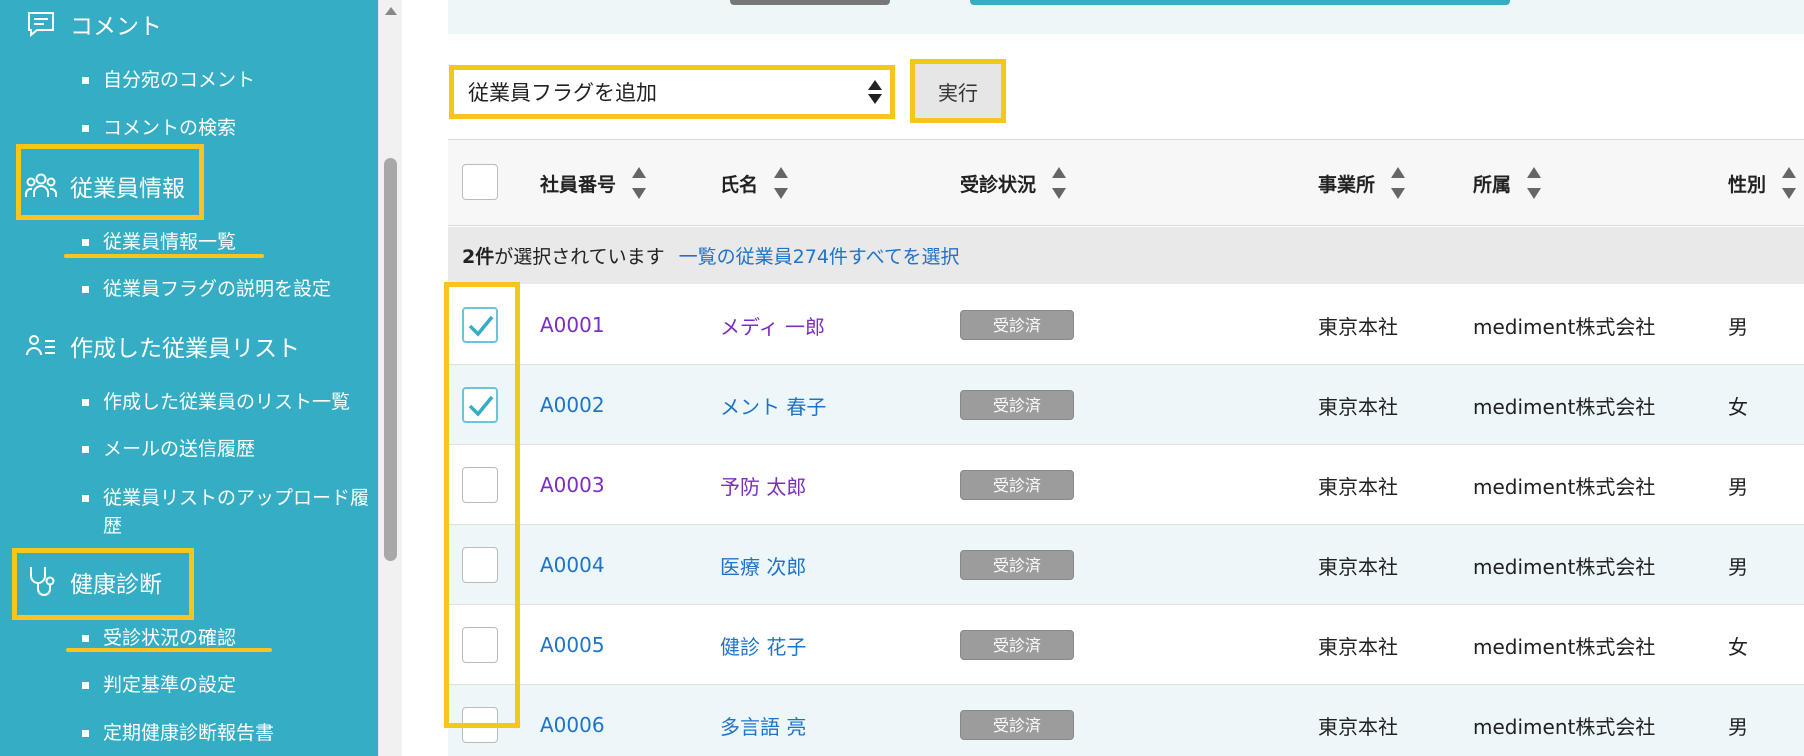  I want to click on employee-id-link: A0004, so click(572, 565).